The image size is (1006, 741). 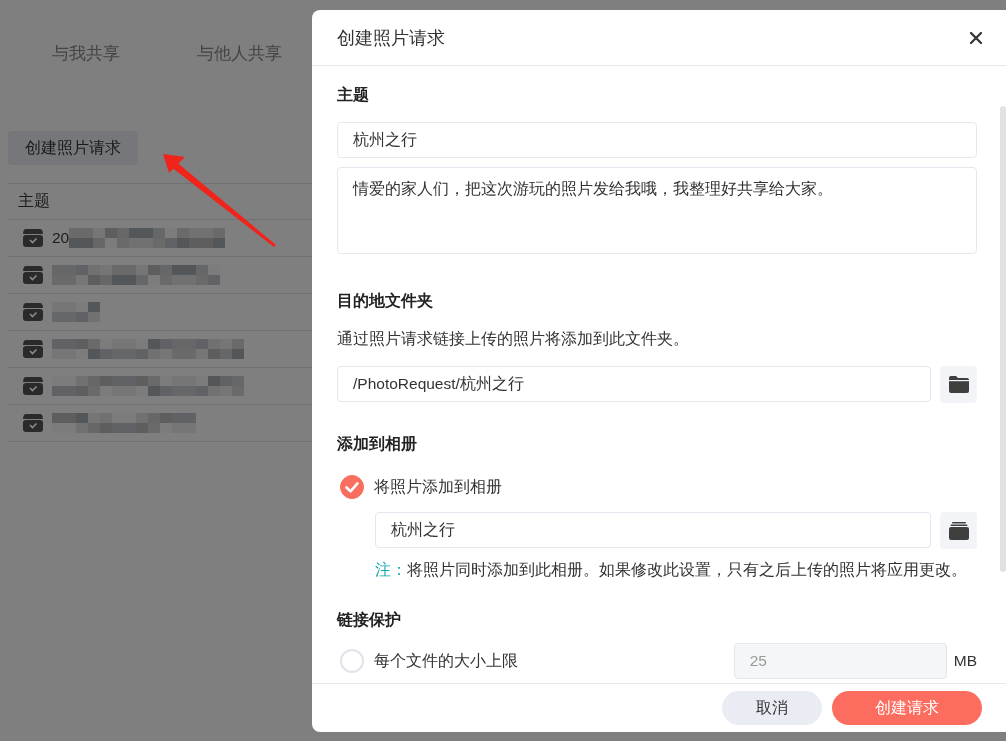 I want to click on album-stack-icon, so click(x=958, y=530).